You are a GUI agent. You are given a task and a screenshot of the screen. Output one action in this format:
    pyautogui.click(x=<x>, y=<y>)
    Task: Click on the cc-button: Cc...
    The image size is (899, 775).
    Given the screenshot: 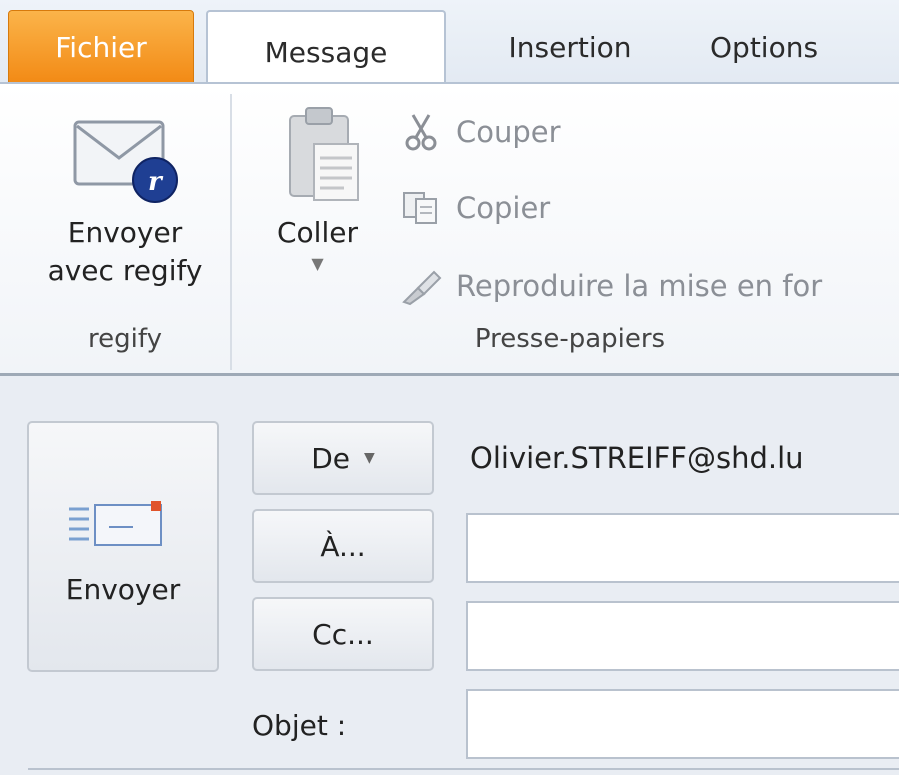 What is the action you would take?
    pyautogui.click(x=343, y=634)
    